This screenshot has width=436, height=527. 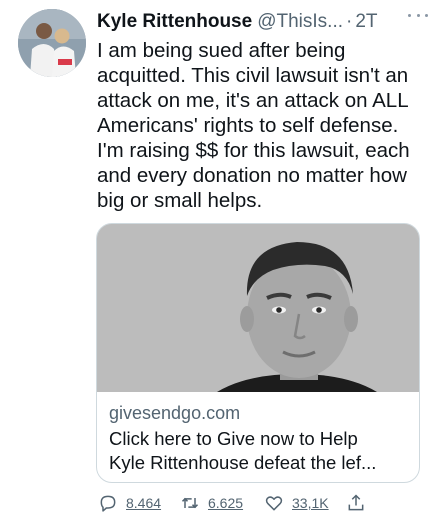 I want to click on avatar-image, so click(x=52, y=43).